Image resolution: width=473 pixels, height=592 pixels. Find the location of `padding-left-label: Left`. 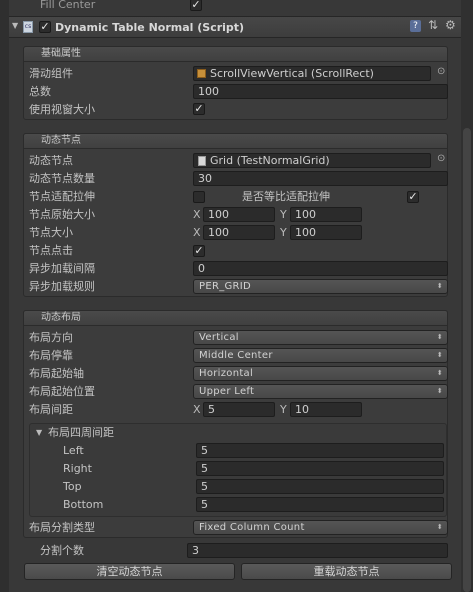

padding-left-label: Left is located at coordinates (73, 450).